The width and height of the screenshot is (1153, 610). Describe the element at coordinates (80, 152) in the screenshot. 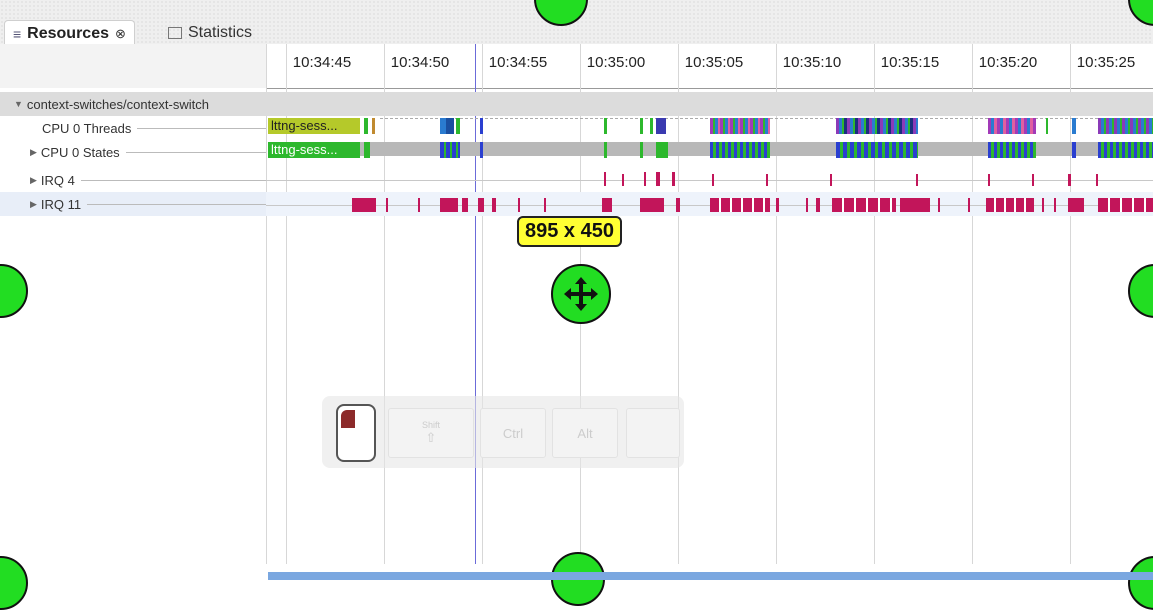

I see `tree-row-label: CPU 0 States` at that location.